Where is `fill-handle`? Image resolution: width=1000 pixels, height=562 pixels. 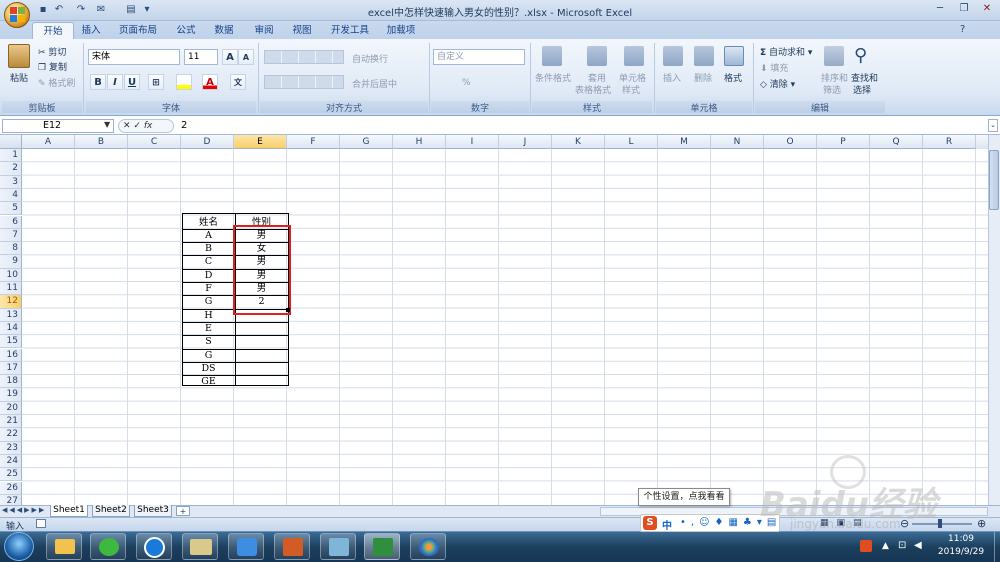
fill-handle is located at coordinates (288, 310).